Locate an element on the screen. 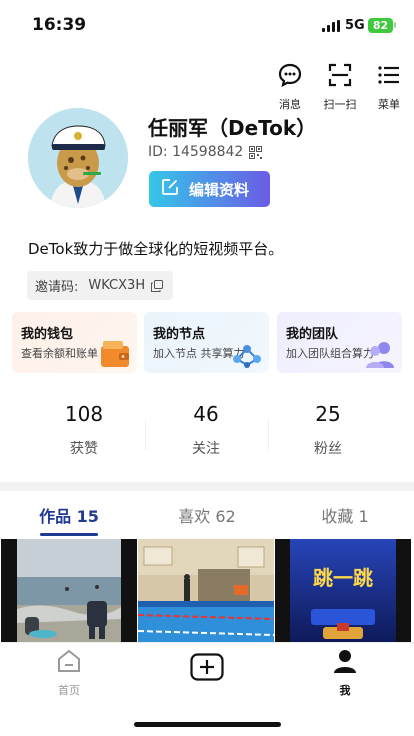 The image size is (414, 736). team-icon is located at coordinates (380, 353).